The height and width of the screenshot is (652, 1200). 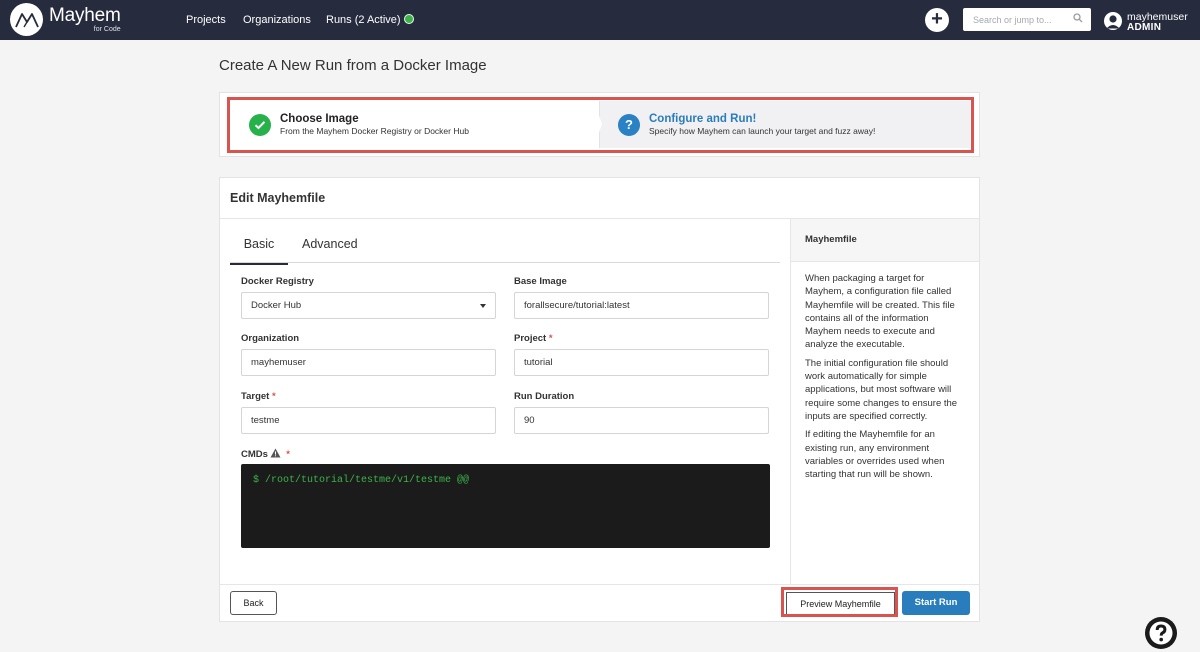 What do you see at coordinates (353, 65) in the screenshot?
I see `page-title: Create A New Run from a Docker Image` at bounding box center [353, 65].